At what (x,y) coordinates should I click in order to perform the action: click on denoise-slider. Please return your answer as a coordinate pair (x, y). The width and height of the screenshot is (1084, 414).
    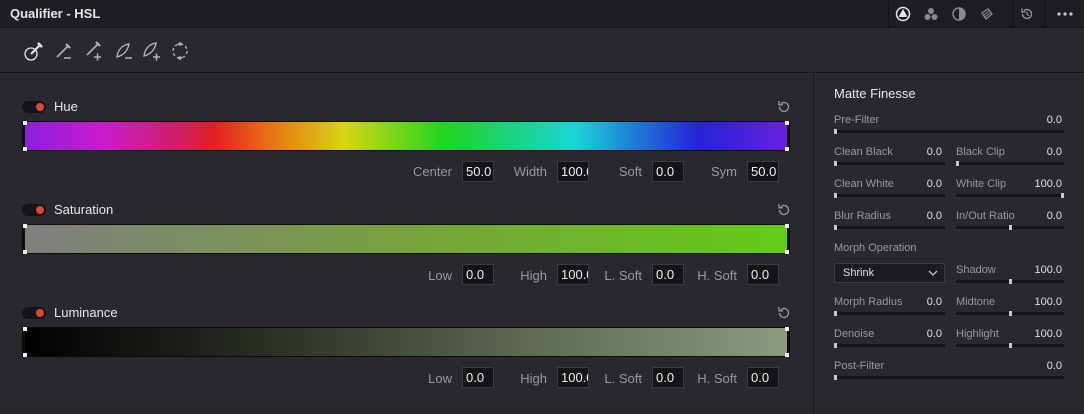
    Looking at the image, I should click on (889, 345).